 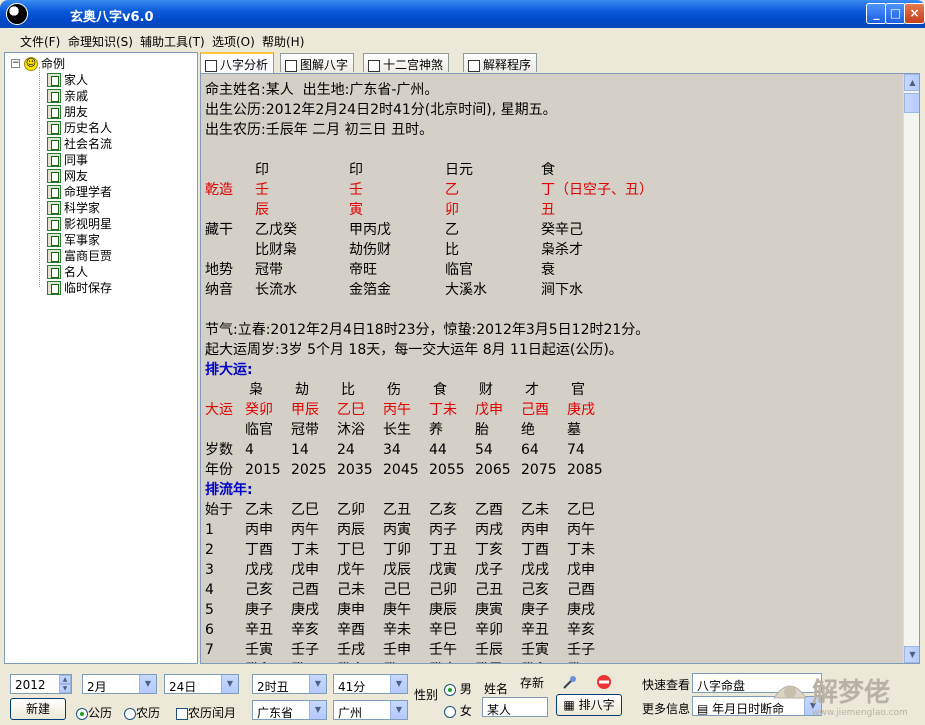 What do you see at coordinates (67, 175) in the screenshot?
I see `tree-item: 网友` at bounding box center [67, 175].